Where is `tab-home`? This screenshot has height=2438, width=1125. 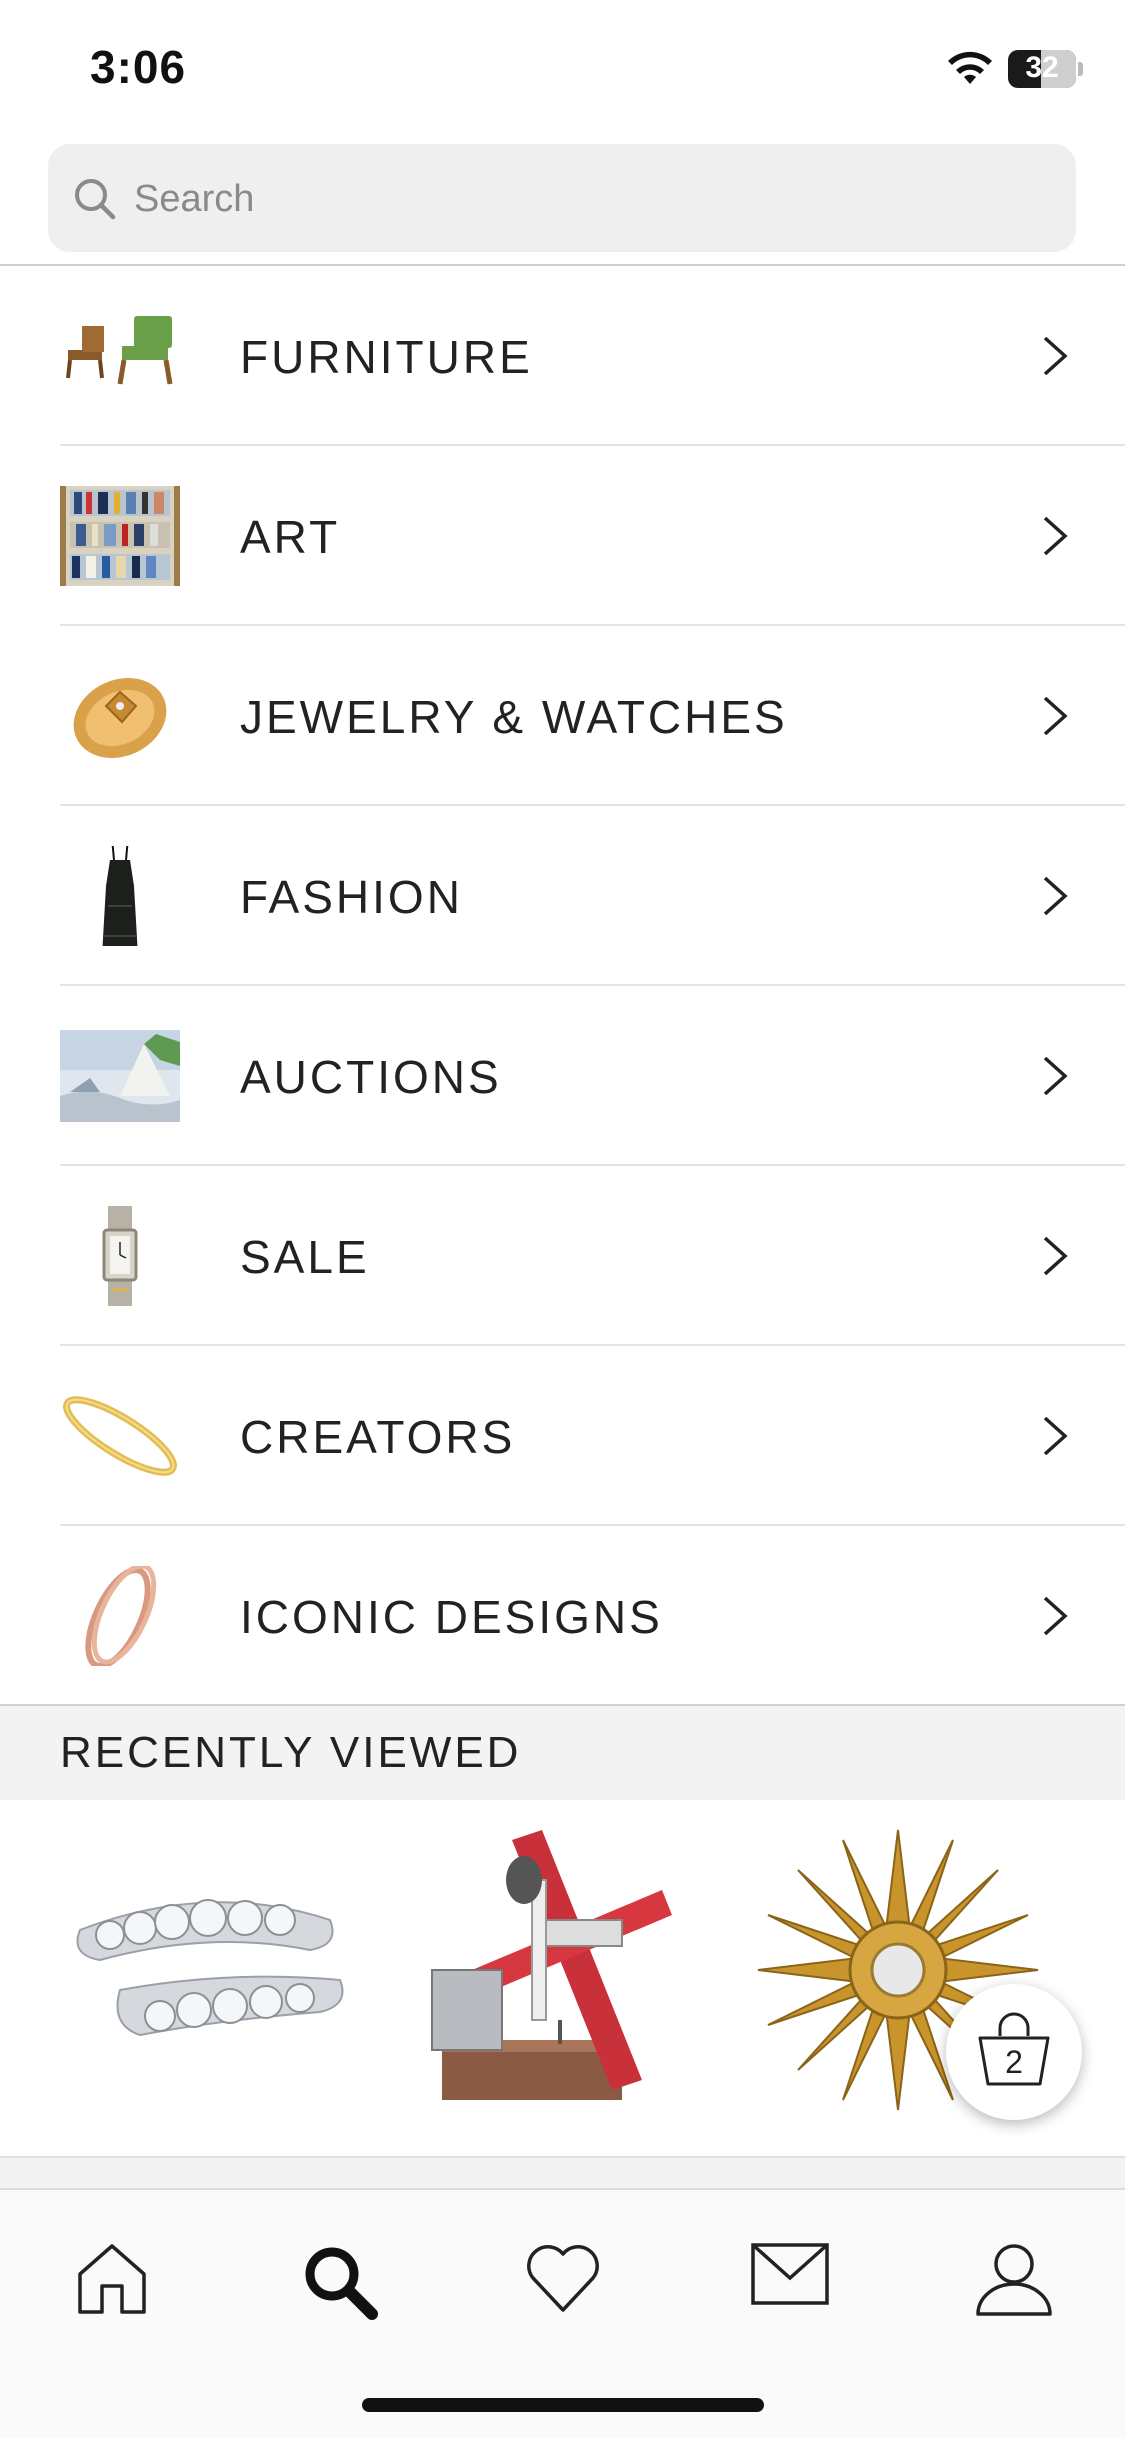
tab-home is located at coordinates (111, 2277).